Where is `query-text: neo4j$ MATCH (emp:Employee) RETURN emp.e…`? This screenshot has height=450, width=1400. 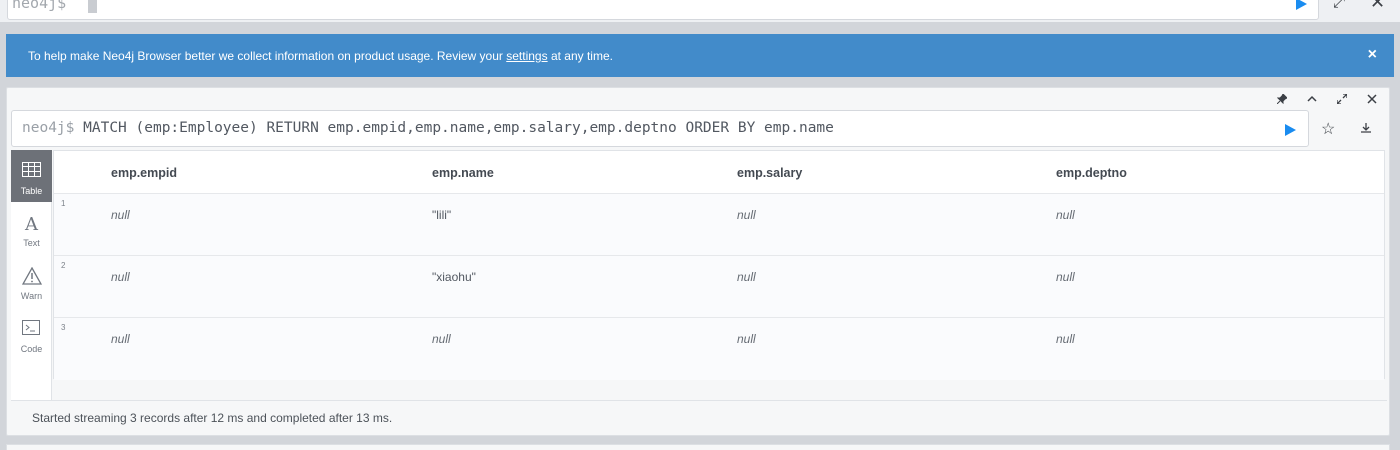 query-text: neo4j$ MATCH (emp:Employee) RETURN emp.e… is located at coordinates (428, 128).